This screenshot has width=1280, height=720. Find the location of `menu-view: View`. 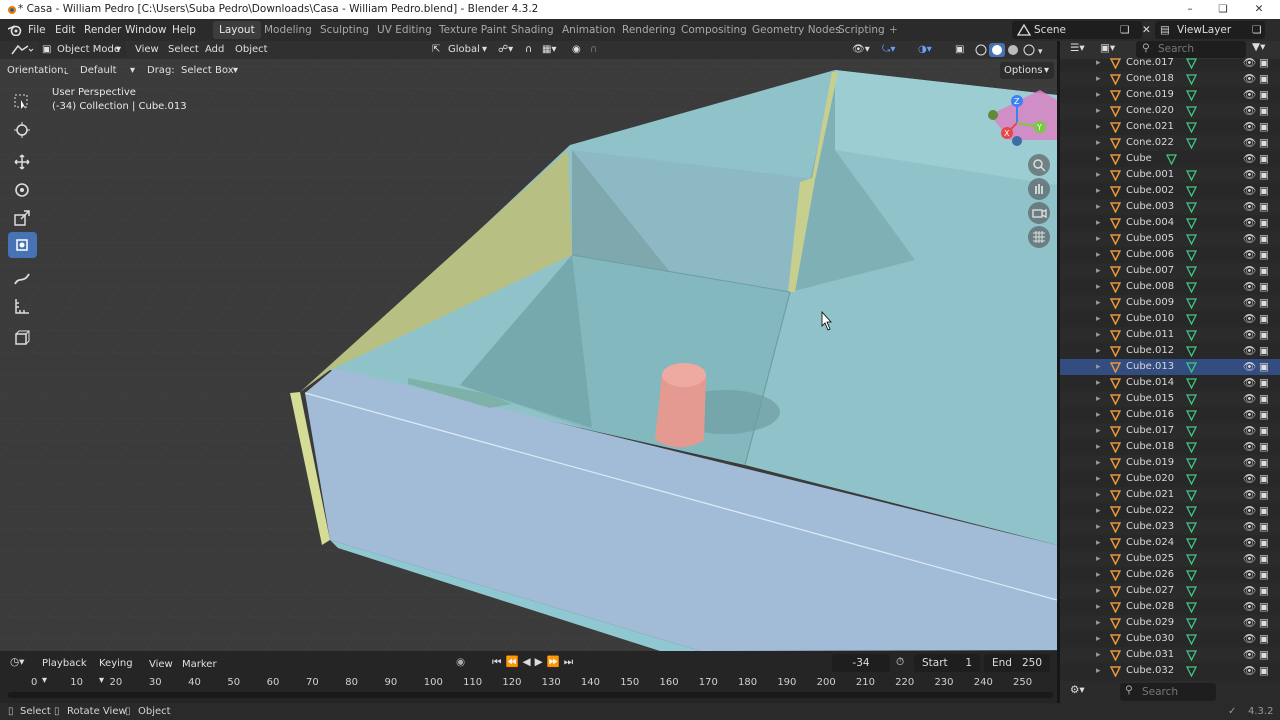

menu-view: View is located at coordinates (147, 50).